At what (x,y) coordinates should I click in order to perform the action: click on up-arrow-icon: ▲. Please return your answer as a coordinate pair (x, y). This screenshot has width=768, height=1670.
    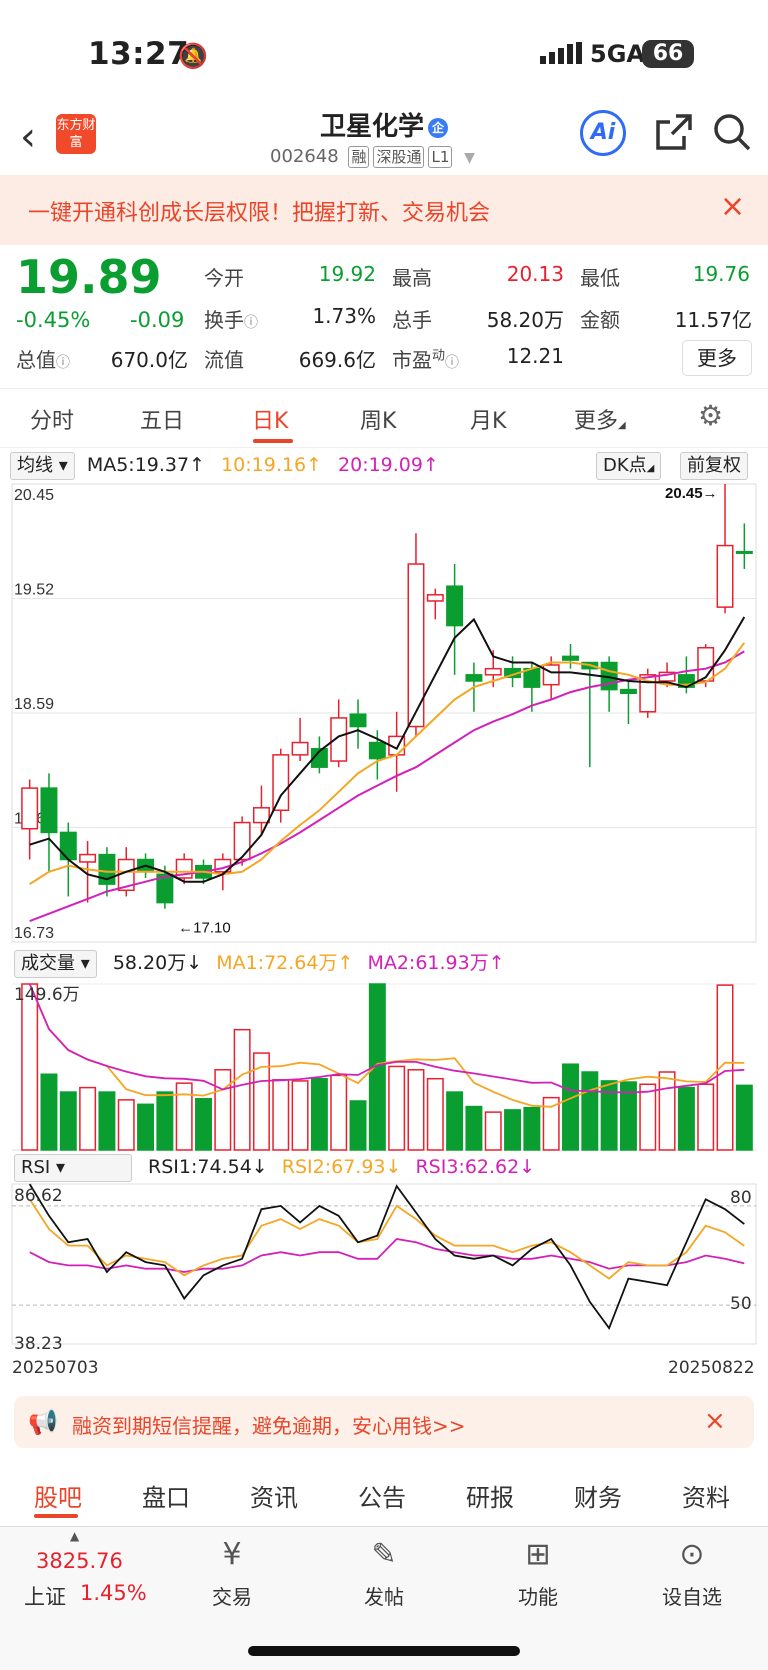
    Looking at the image, I should click on (75, 1536).